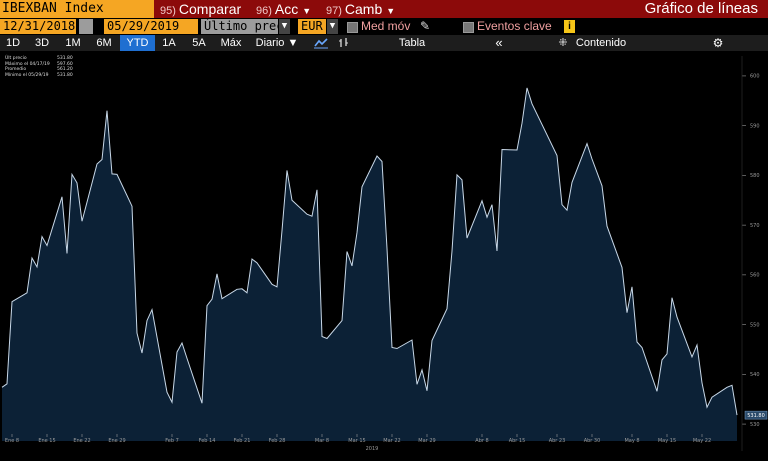  Describe the element at coordinates (755, 375) in the screenshot. I see `y-tick-label: 540` at that location.